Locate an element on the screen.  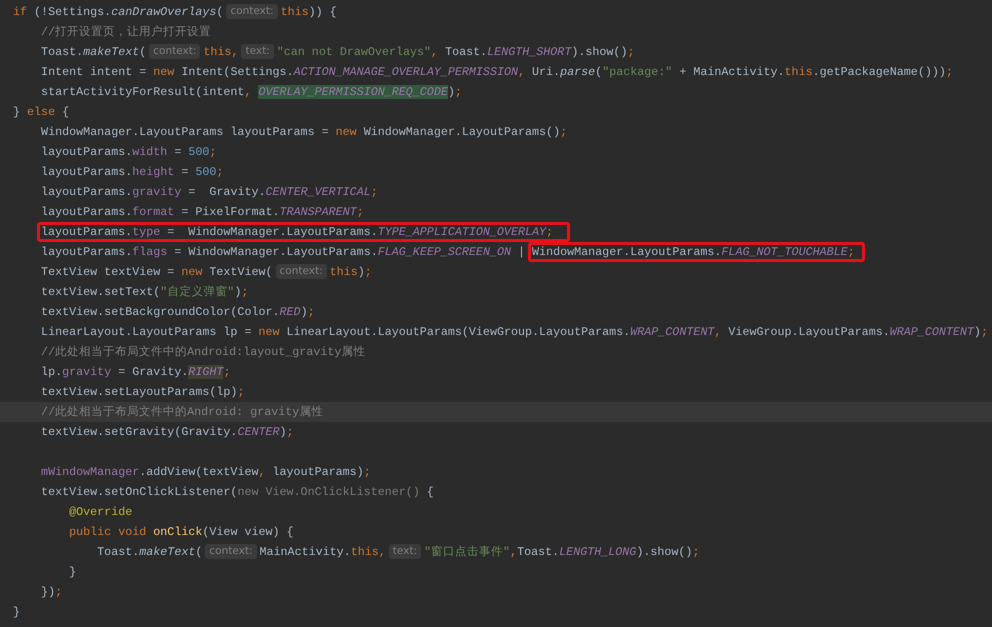
code-text: layoutParams.width = 500; is located at coordinates (128, 152).